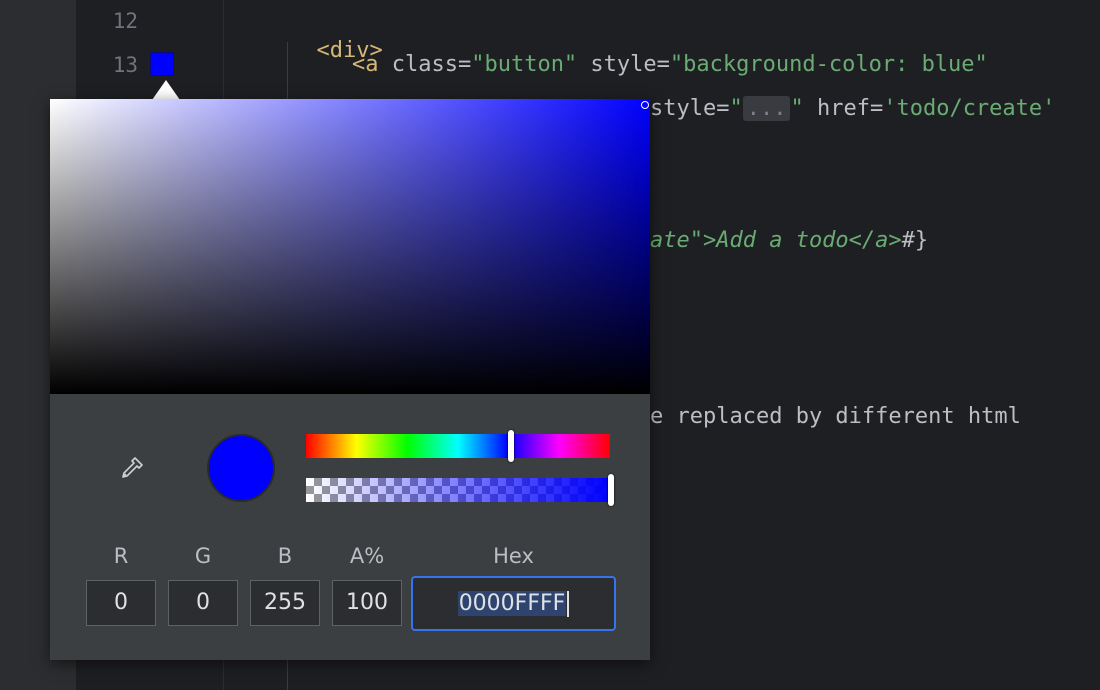 The height and width of the screenshot is (690, 1100). What do you see at coordinates (425, 64) in the screenshot?
I see `code-token: class=` at bounding box center [425, 64].